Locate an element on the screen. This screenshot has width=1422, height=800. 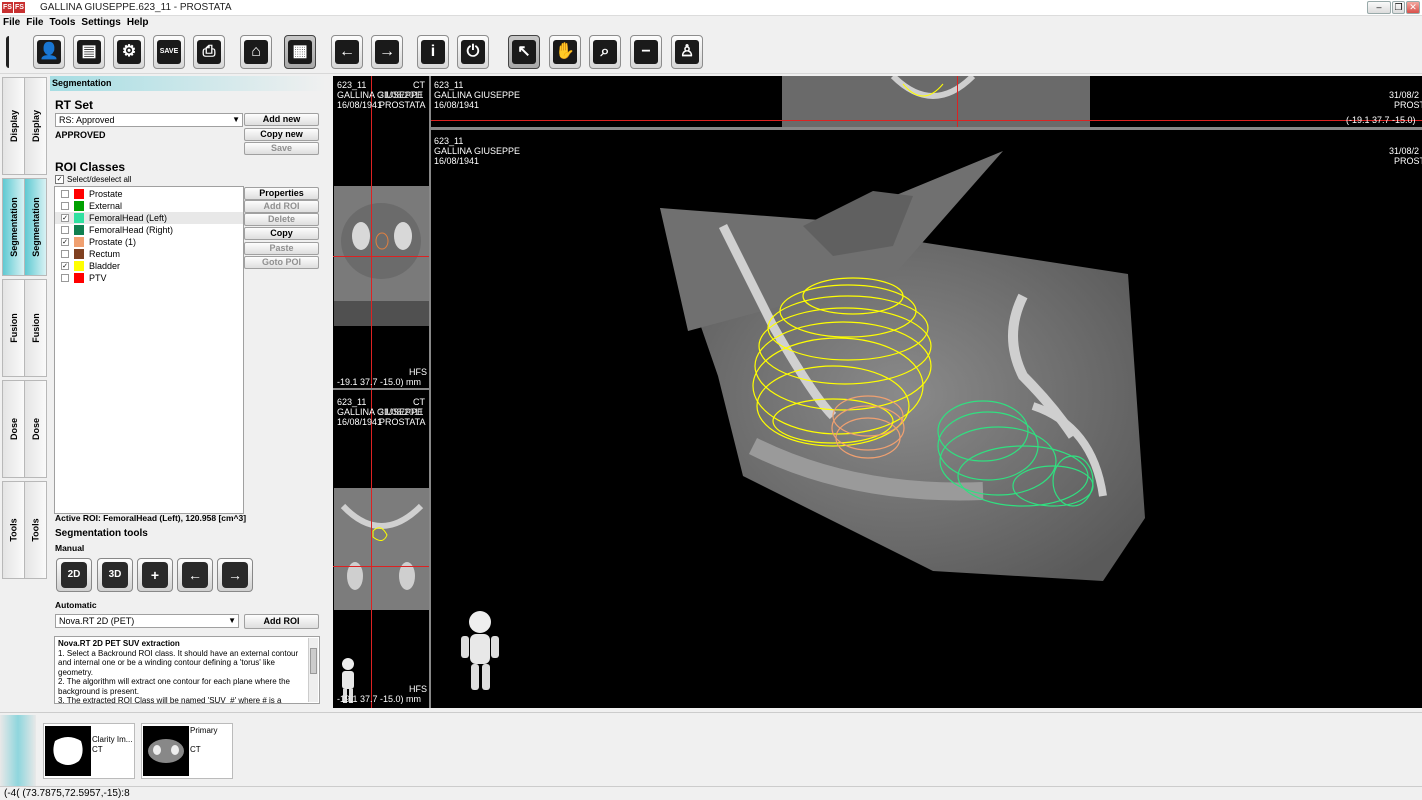
select-all-checkbox: ✓ is located at coordinates (59, 179).